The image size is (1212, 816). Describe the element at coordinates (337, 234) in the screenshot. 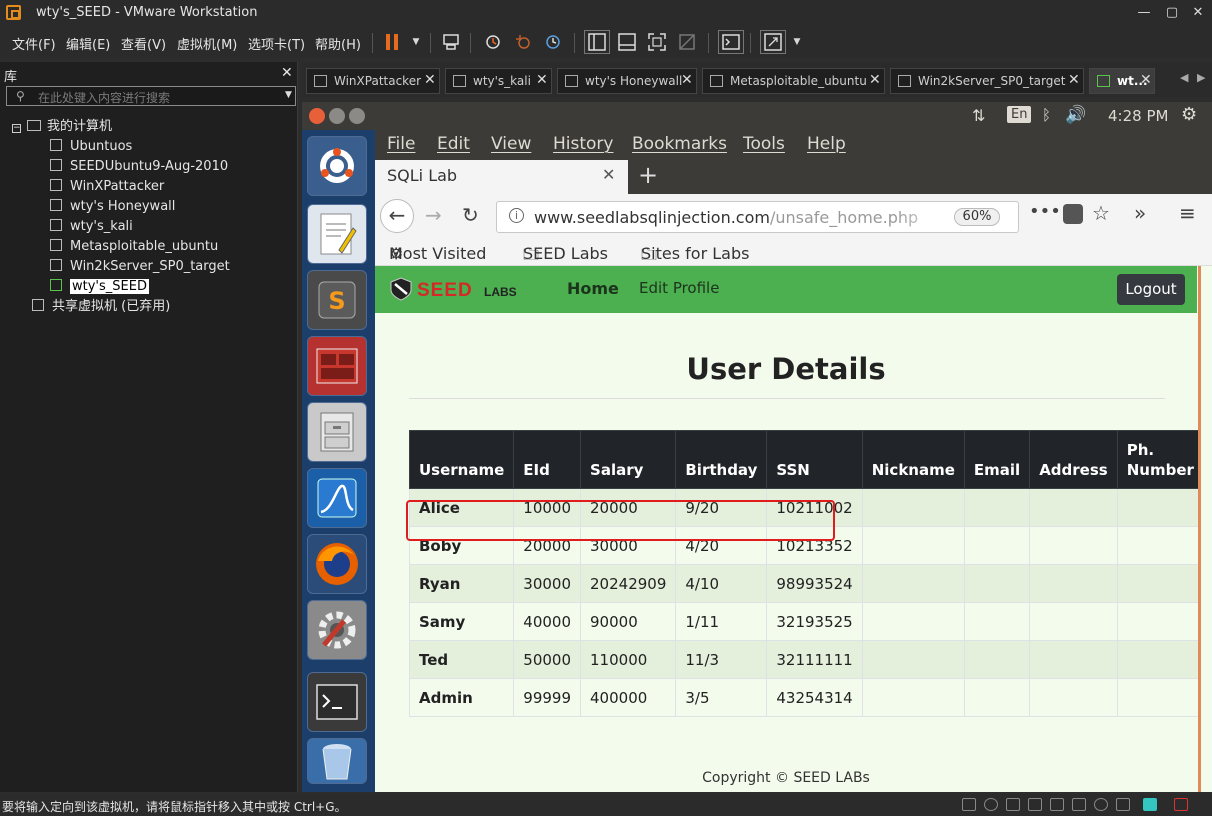

I see `text-editor-icon` at that location.